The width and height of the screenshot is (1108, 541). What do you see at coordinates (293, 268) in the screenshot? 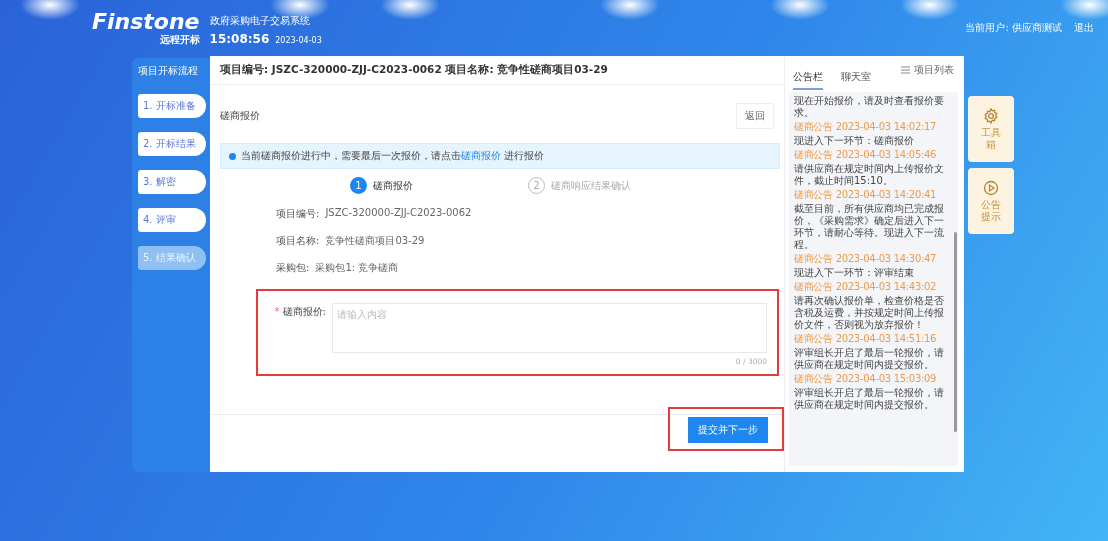
I see `field-label: 采购包:` at bounding box center [293, 268].